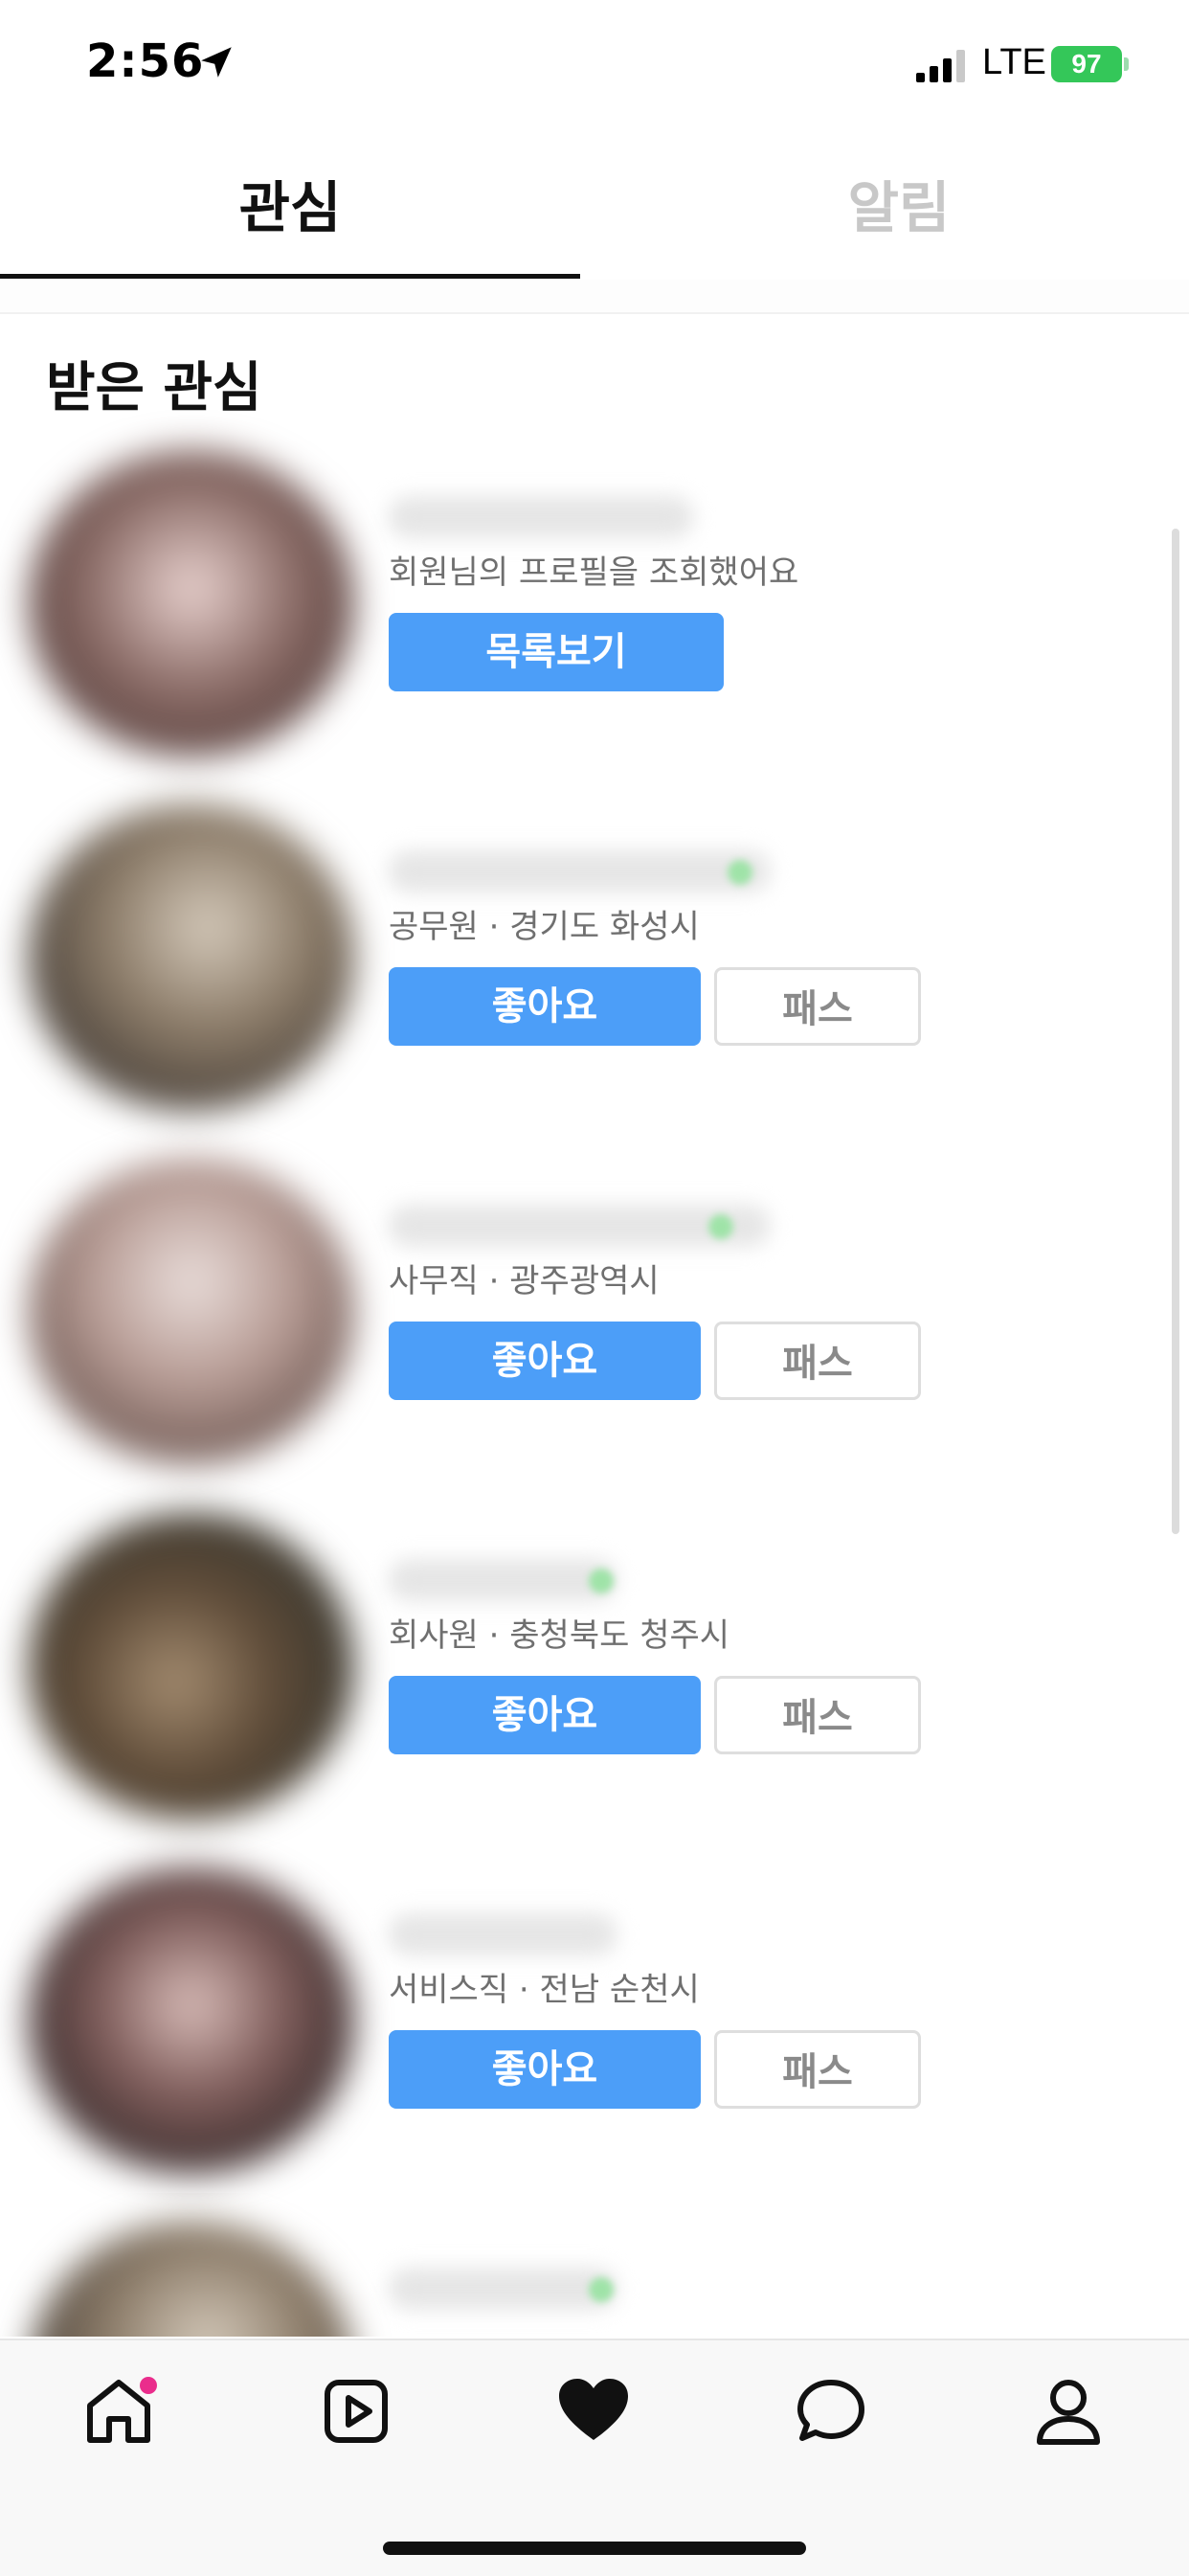  What do you see at coordinates (216, 62) in the screenshot?
I see `location-arrow-icon` at bounding box center [216, 62].